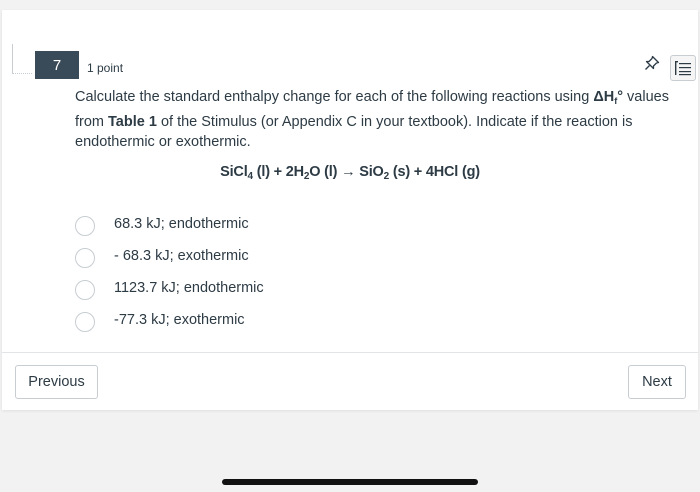 Image resolution: width=700 pixels, height=492 pixels. What do you see at coordinates (22, 73) in the screenshot?
I see `question-marker-dots` at bounding box center [22, 73].